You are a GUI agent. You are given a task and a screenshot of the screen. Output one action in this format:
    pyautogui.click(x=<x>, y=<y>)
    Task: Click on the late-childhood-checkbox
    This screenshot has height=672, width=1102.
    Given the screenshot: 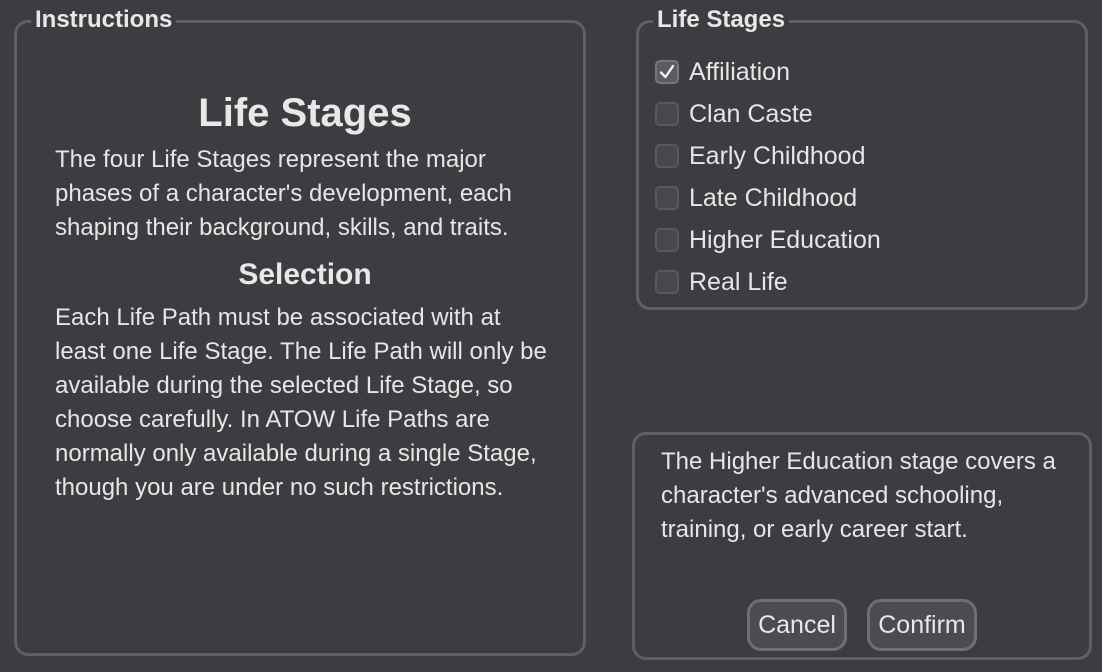 What is the action you would take?
    pyautogui.click(x=667, y=198)
    